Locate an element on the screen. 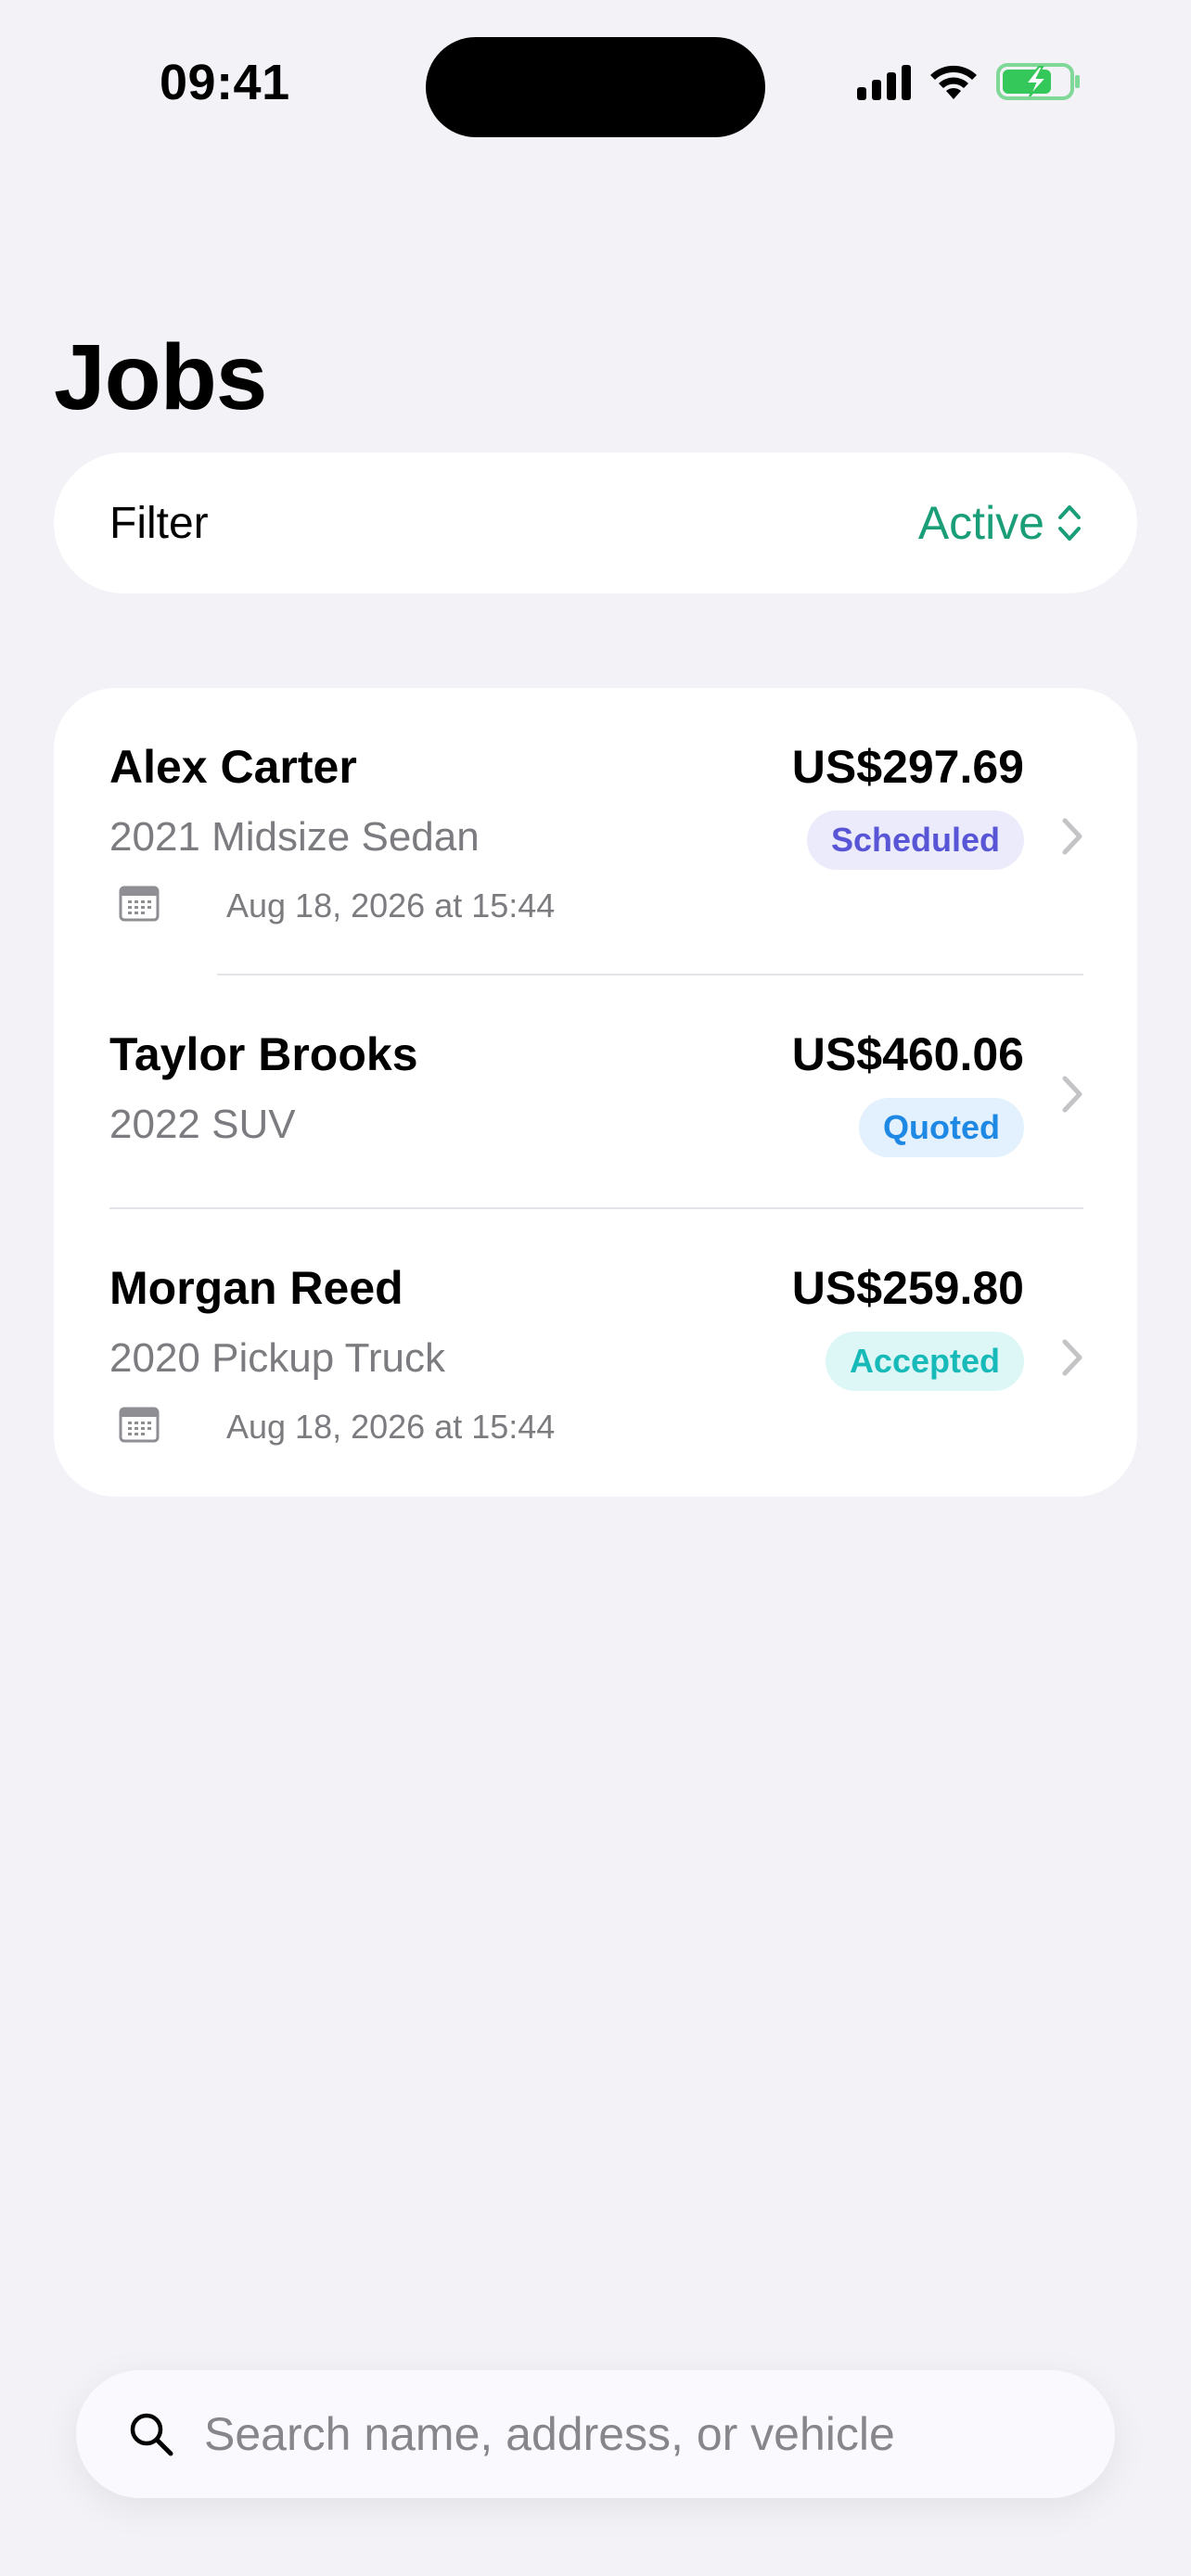  job-vehicle: 2022 SUV is located at coordinates (202, 1124).